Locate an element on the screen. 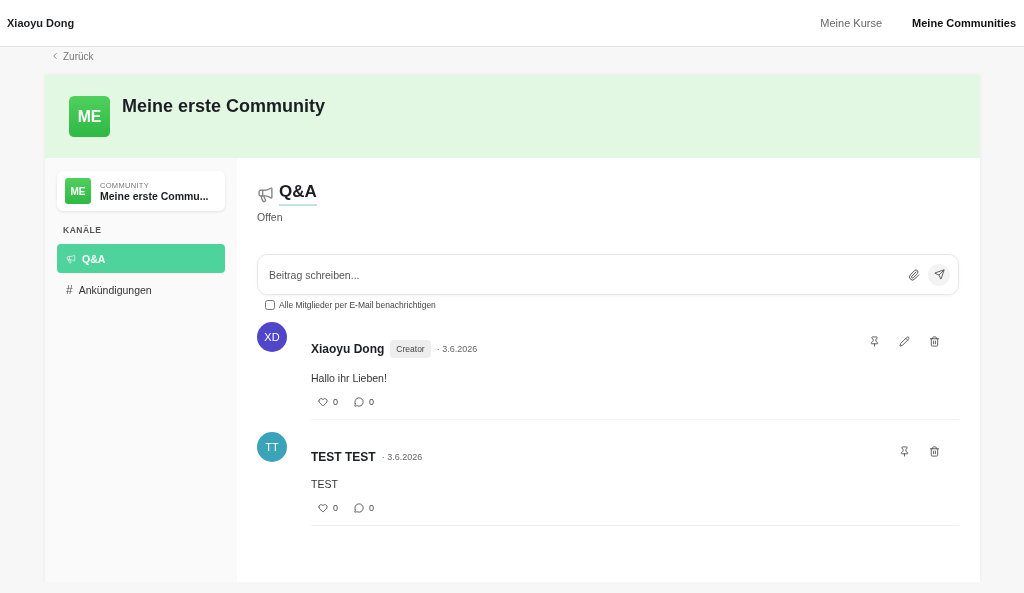 This screenshot has width=1024, height=593. channel-title: Q&A is located at coordinates (298, 194).